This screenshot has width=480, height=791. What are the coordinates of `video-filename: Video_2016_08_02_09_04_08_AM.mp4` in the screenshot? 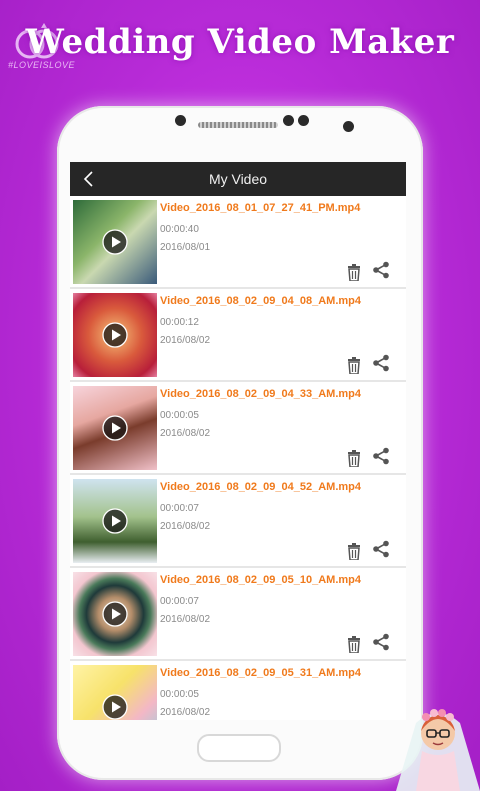 It's located at (261, 301).